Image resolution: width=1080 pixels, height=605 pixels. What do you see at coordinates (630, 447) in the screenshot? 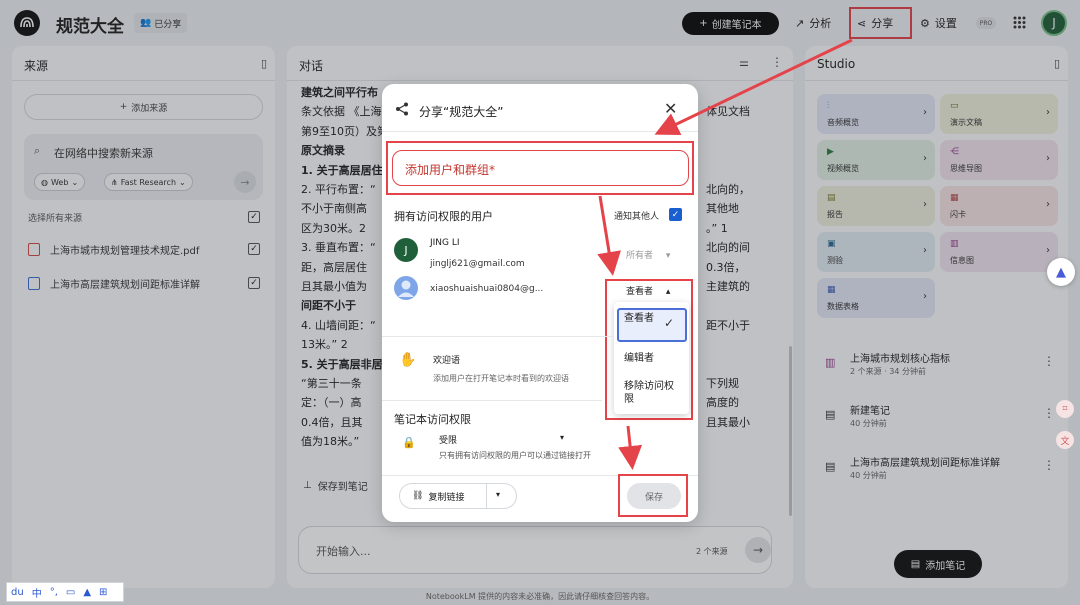
I see `arrow-role-to-save` at bounding box center [630, 447].